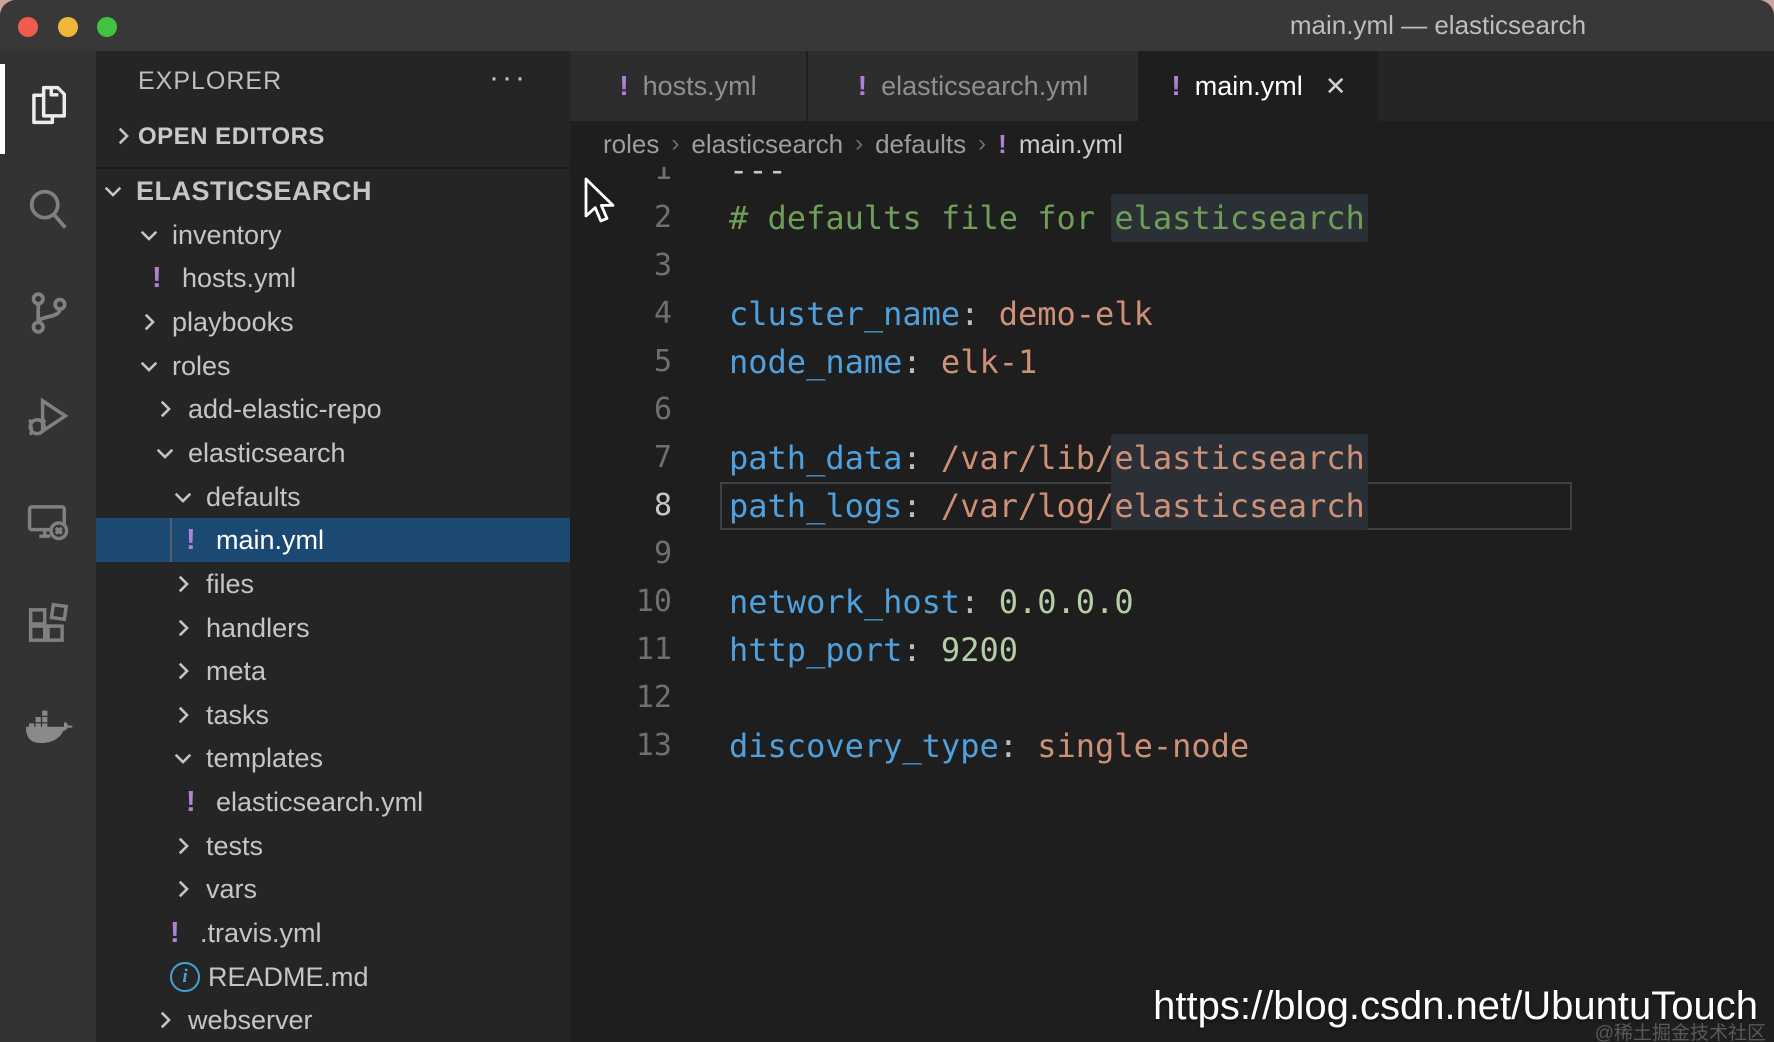 Image resolution: width=1774 pixels, height=1042 pixels. Describe the element at coordinates (28, 27) in the screenshot. I see `close-window-button` at that location.